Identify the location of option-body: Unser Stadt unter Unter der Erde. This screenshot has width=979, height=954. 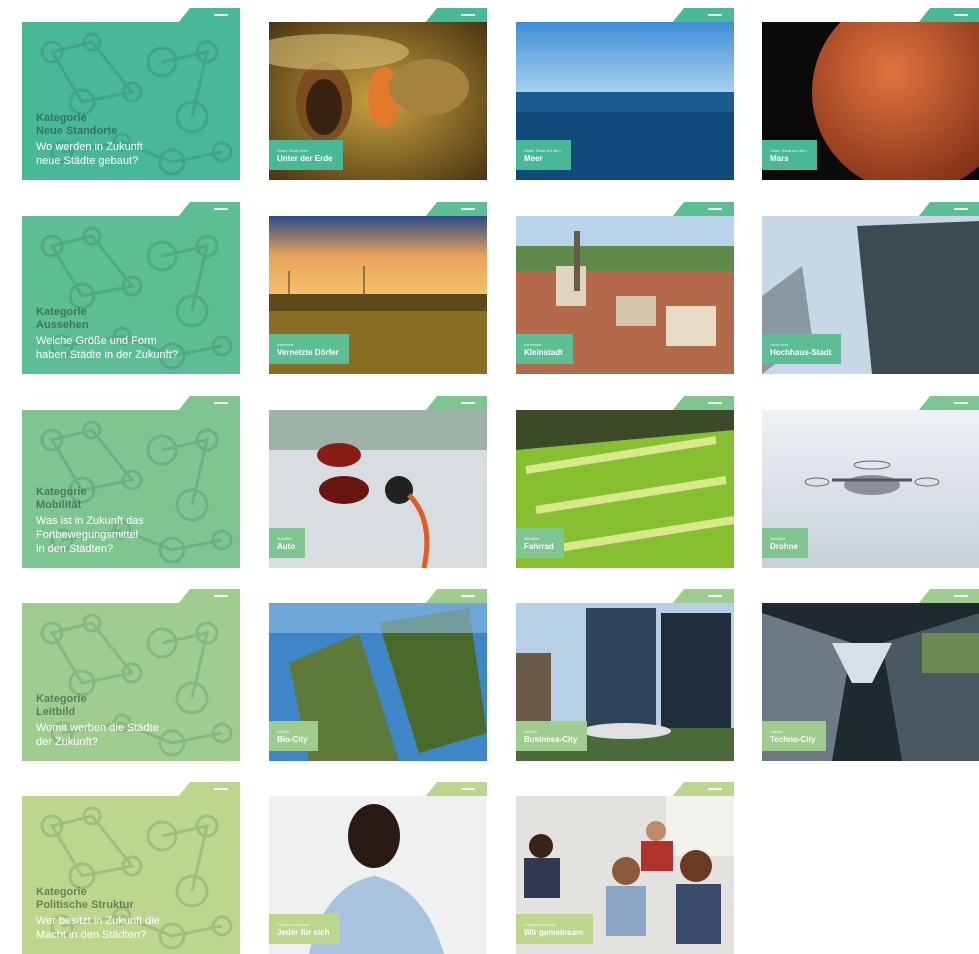
(378, 101).